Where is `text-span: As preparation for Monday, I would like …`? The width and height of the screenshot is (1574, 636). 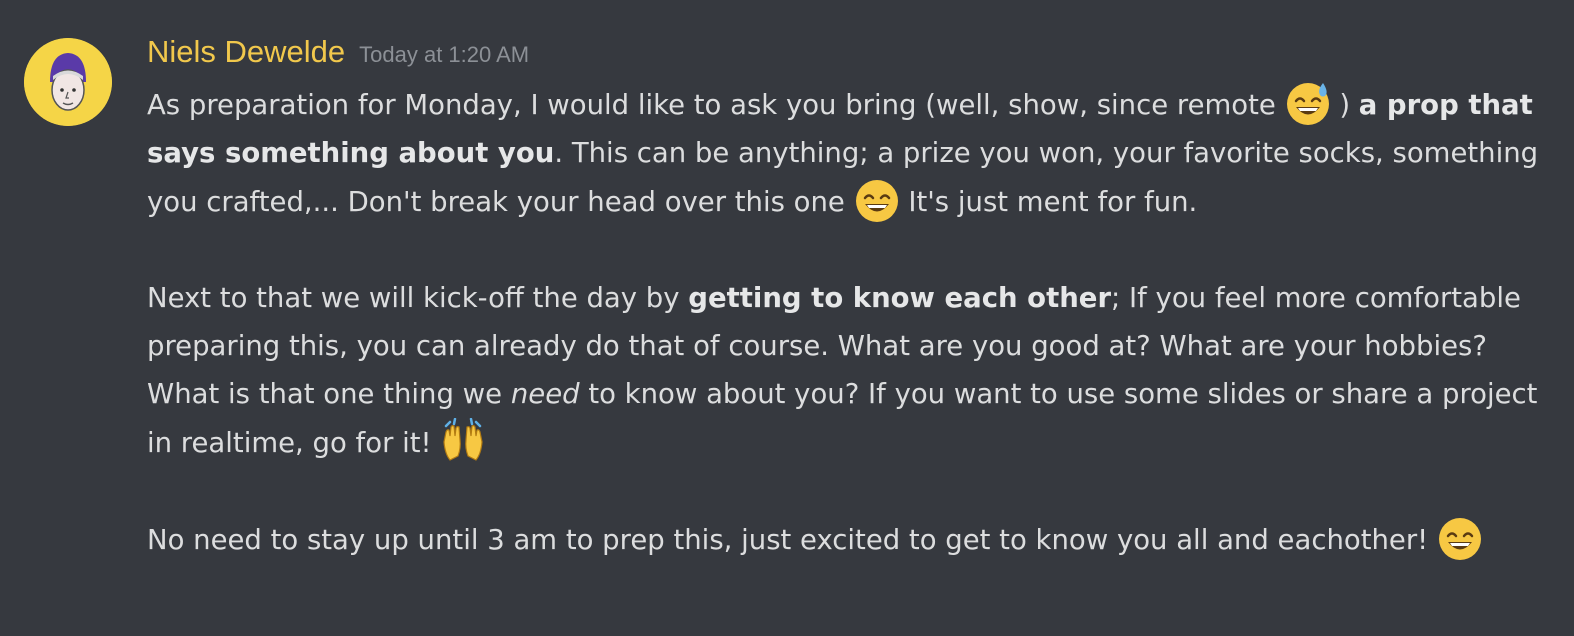 text-span: As preparation for Monday, I would like … is located at coordinates (716, 105).